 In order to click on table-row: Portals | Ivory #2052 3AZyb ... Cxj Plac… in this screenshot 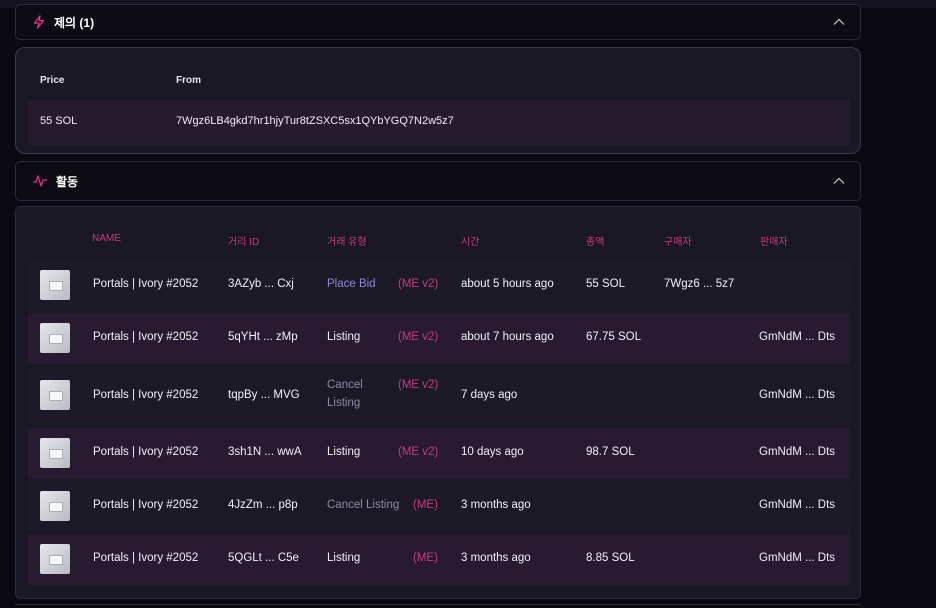, I will do `click(439, 285)`.